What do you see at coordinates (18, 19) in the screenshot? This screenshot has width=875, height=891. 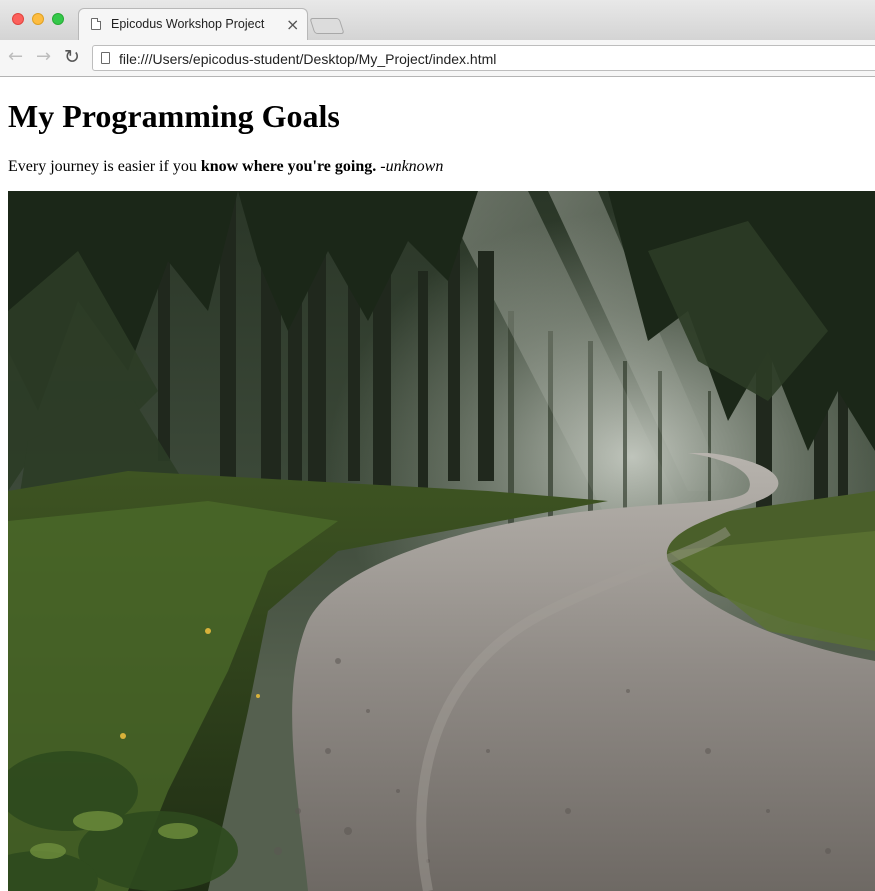 I see `window-close-button` at bounding box center [18, 19].